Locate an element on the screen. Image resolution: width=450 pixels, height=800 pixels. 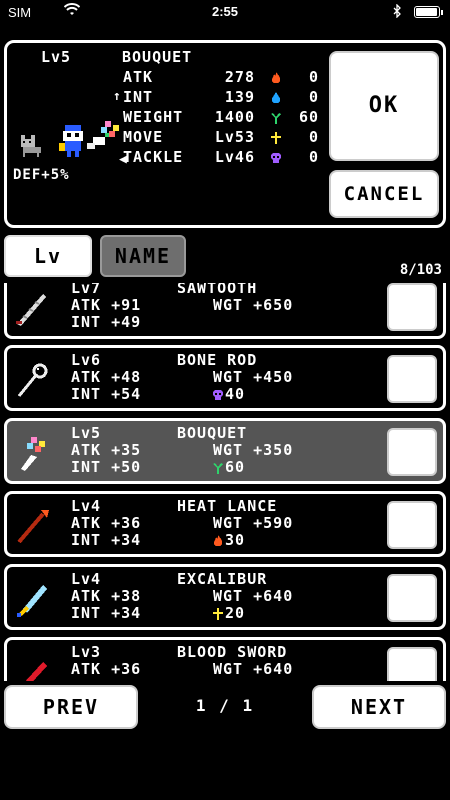
item-level: Lv7 is located at coordinates (86, 290).